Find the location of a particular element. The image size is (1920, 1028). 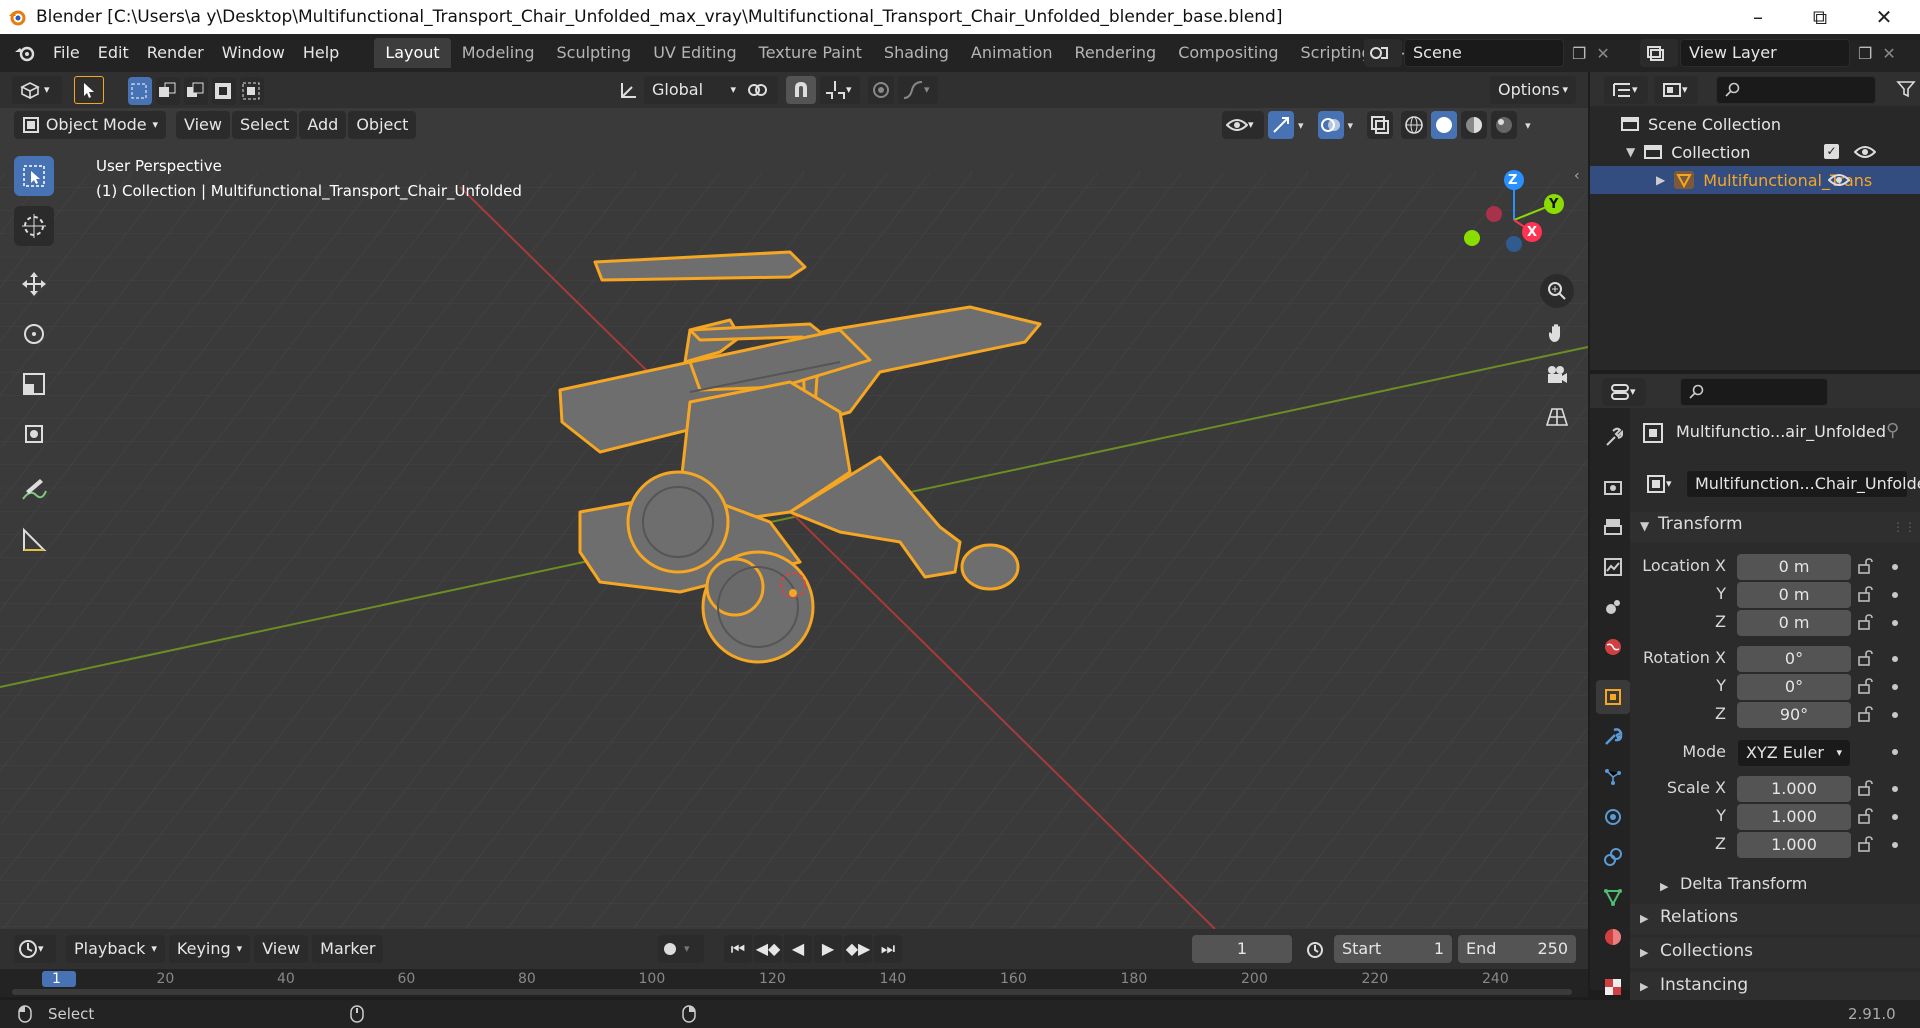

menu-file: File is located at coordinates (66, 53).